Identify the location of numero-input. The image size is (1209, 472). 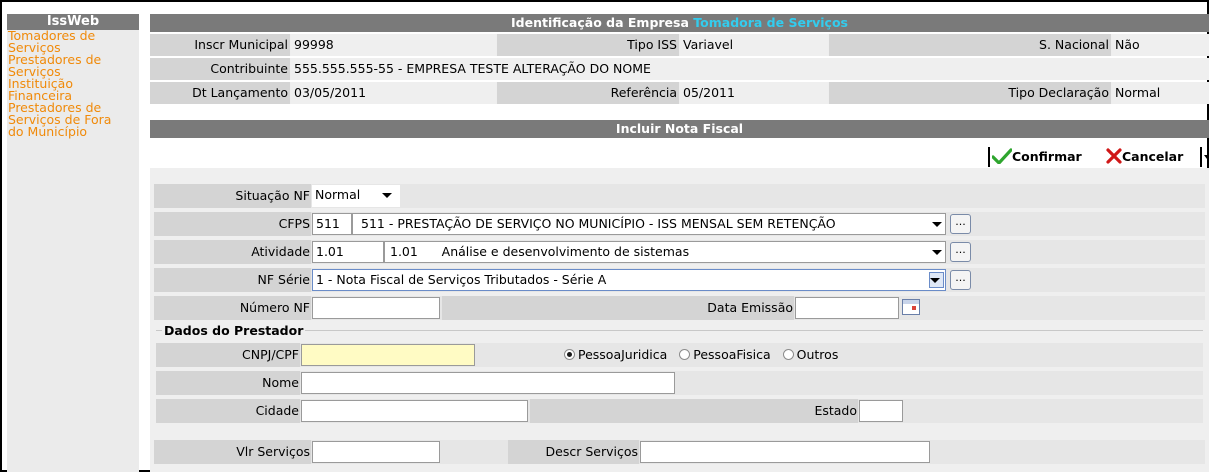
(376, 308).